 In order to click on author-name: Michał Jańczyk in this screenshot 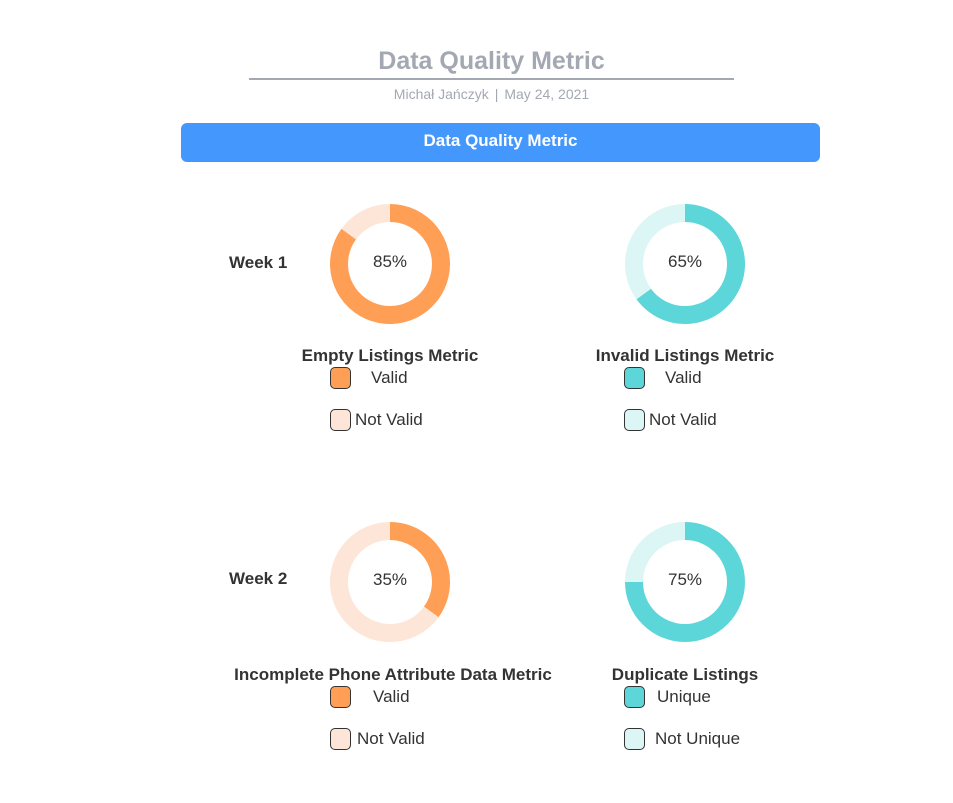, I will do `click(441, 94)`.